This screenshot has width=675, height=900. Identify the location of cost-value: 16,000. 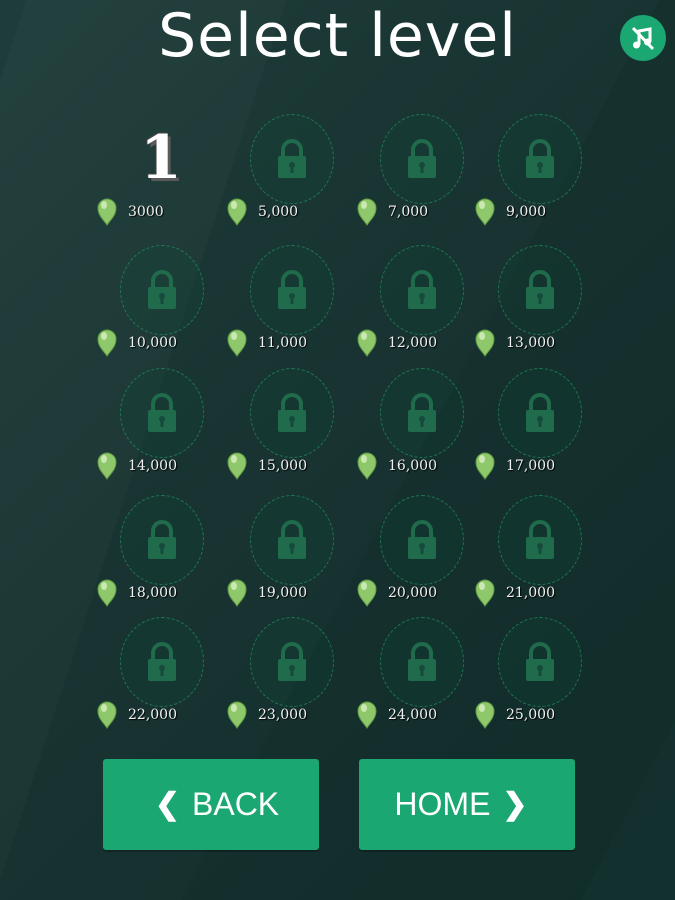
(412, 466).